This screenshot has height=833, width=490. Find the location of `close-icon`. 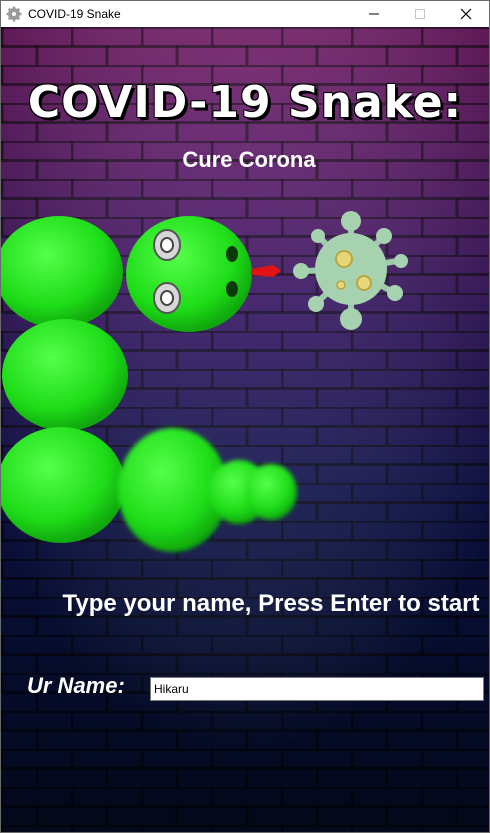

close-icon is located at coordinates (466, 14).